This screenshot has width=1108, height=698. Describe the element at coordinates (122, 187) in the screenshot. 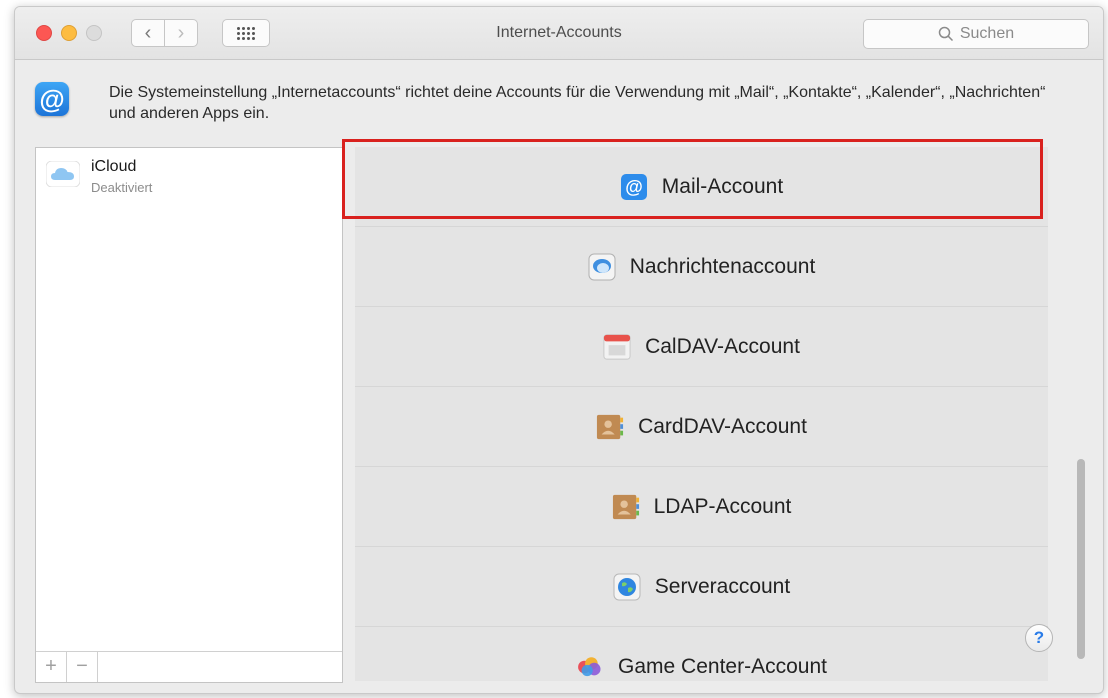

I see `account-status: Deaktiviert` at that location.